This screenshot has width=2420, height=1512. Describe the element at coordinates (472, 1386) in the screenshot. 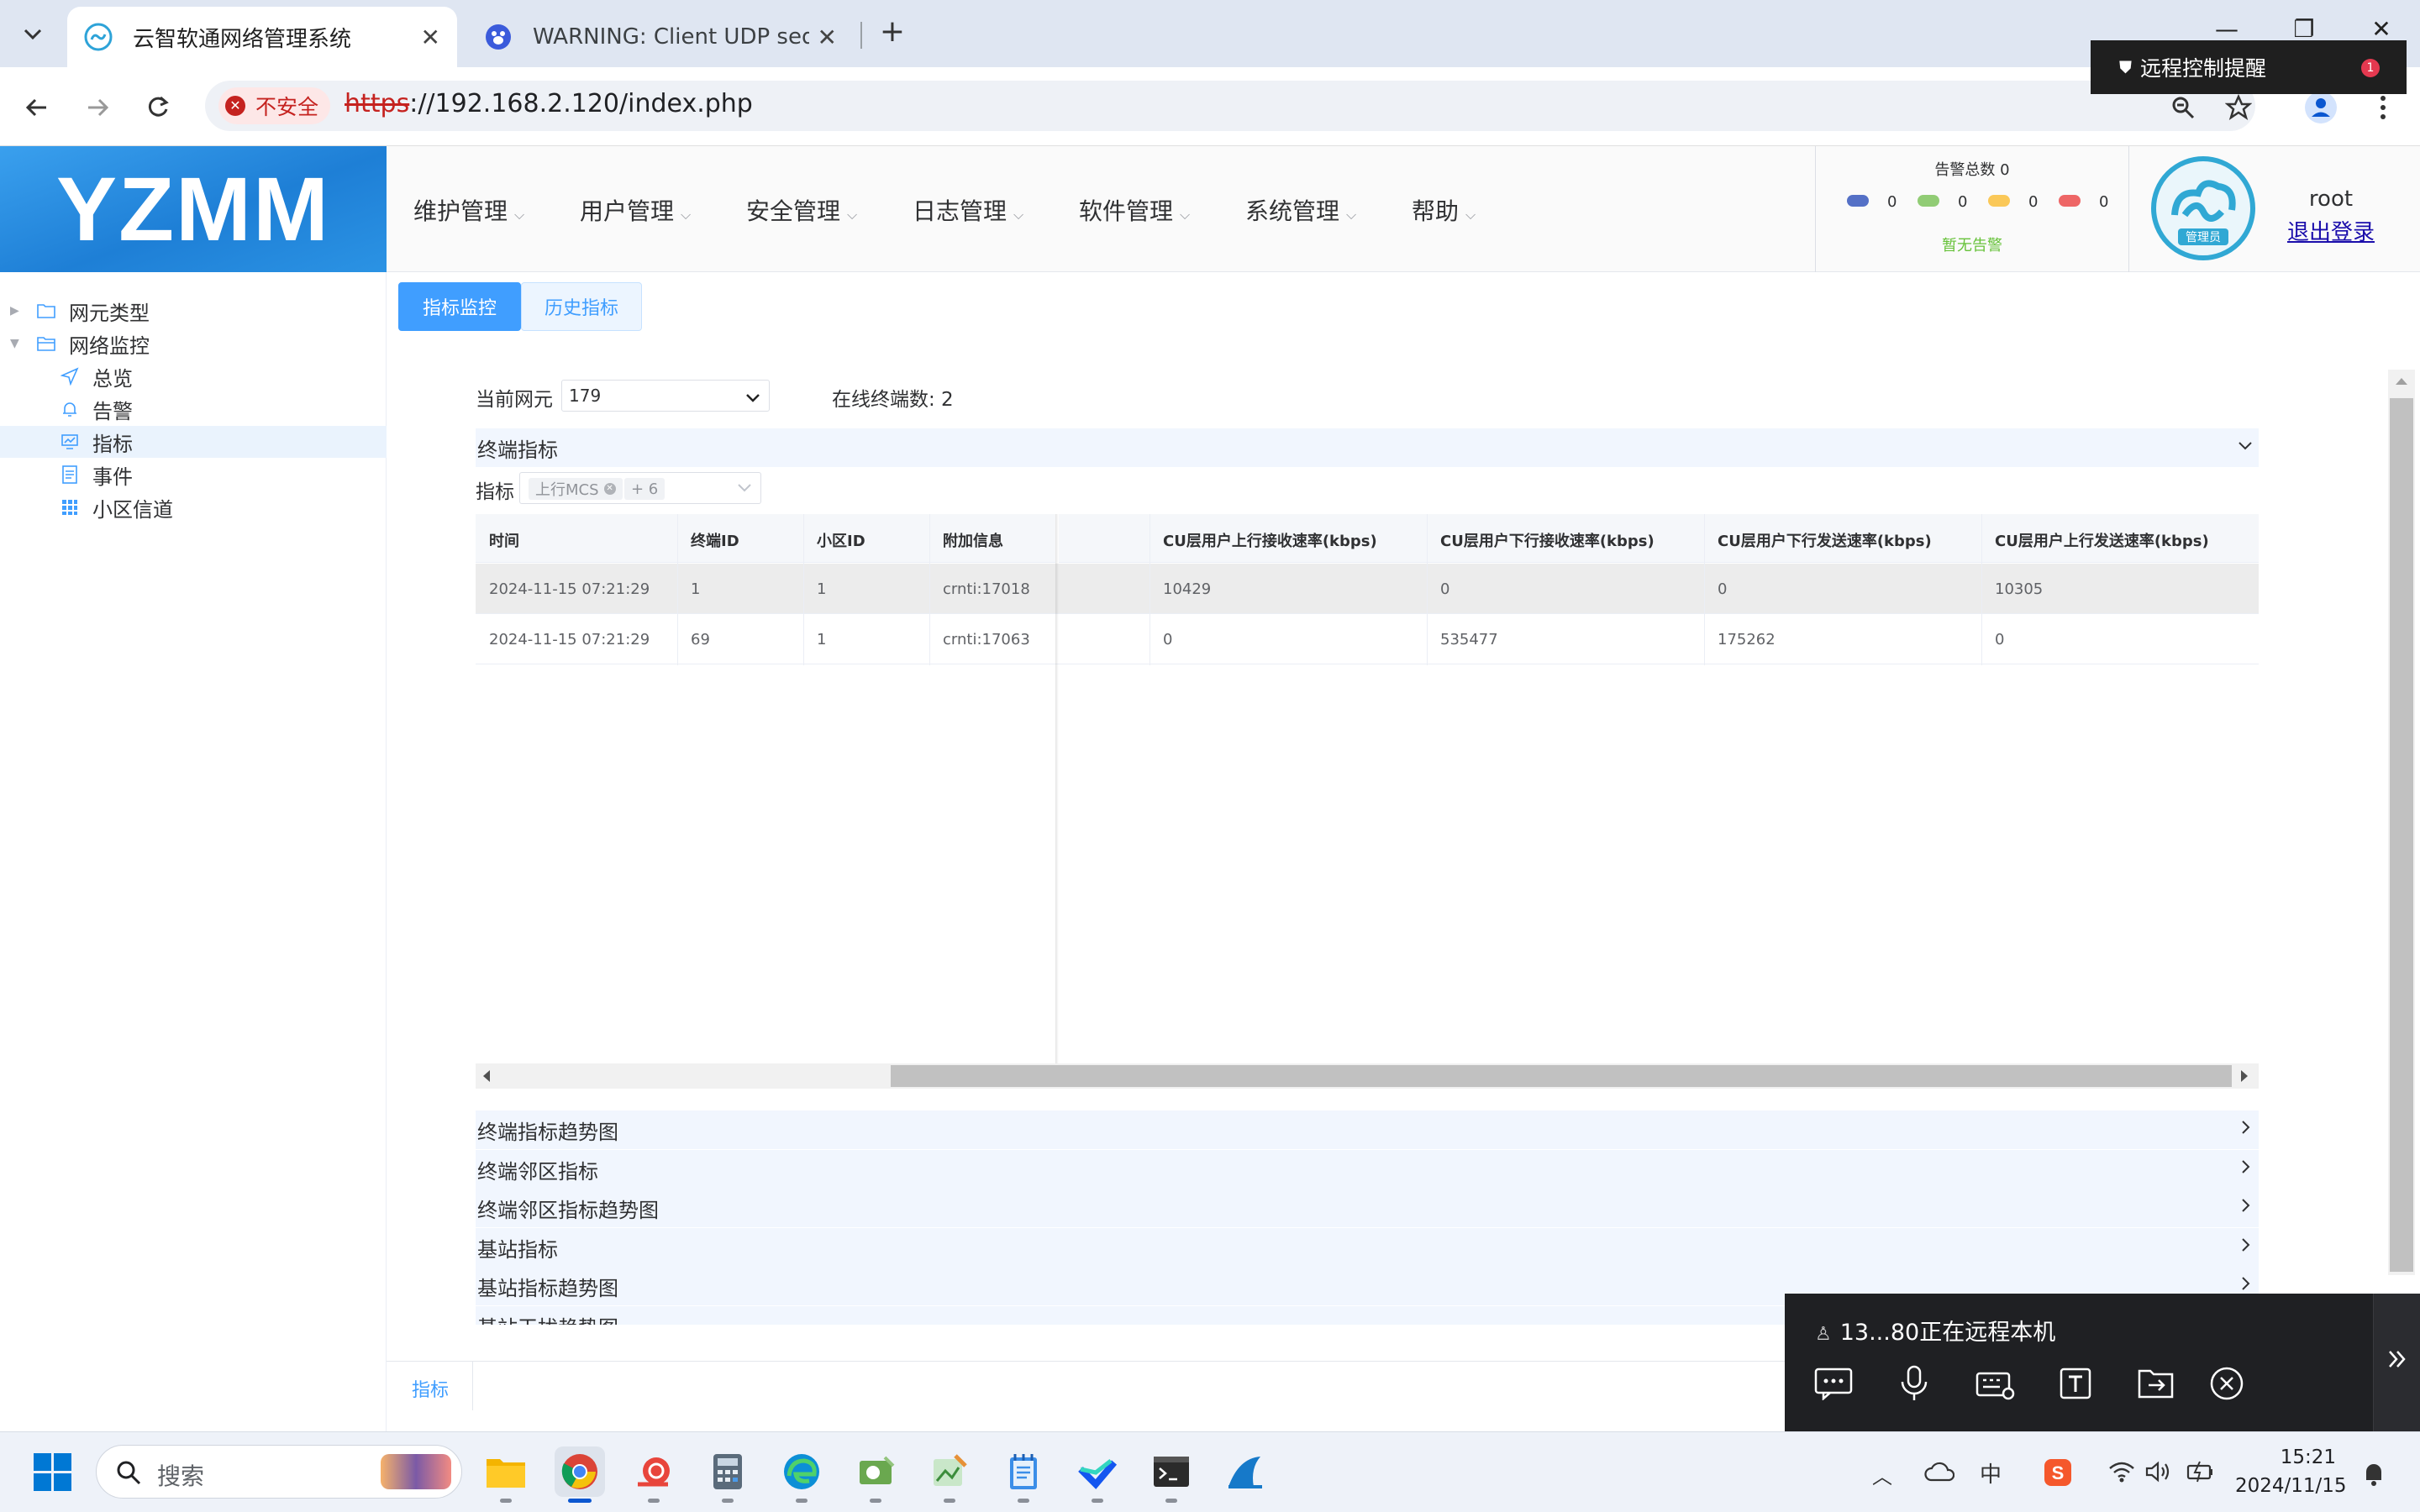

I see `divider` at that location.